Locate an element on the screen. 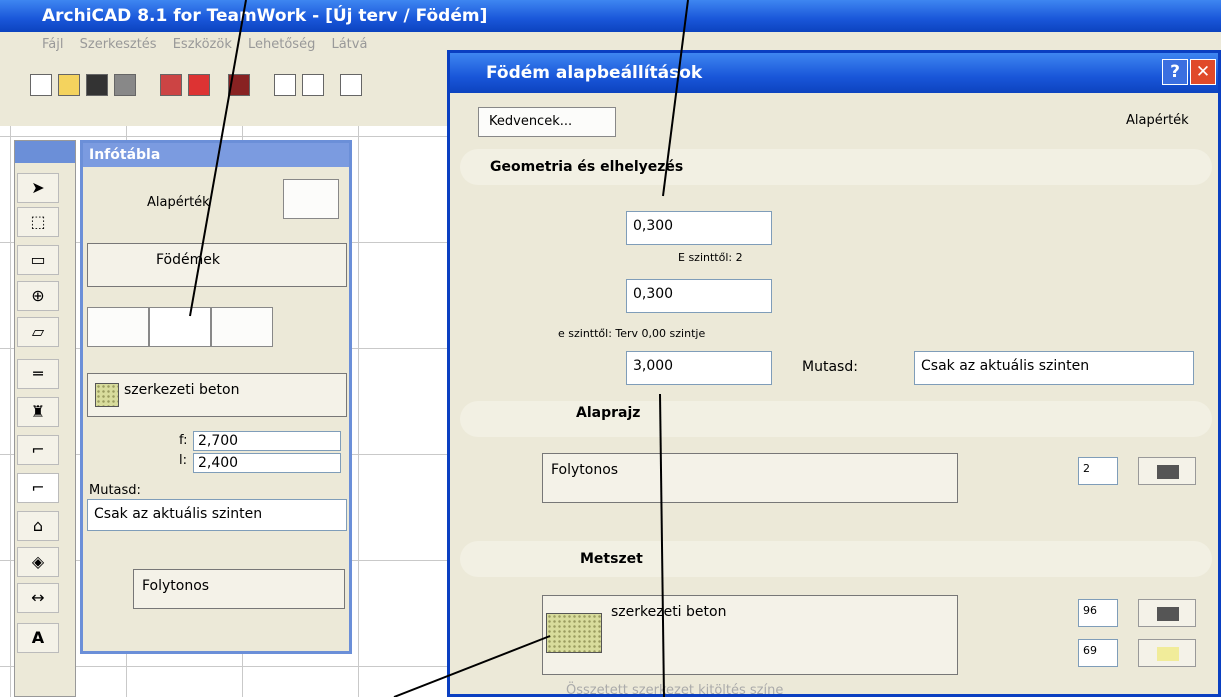 This screenshot has width=1221, height=698. cut-icon is located at coordinates (351, 85).